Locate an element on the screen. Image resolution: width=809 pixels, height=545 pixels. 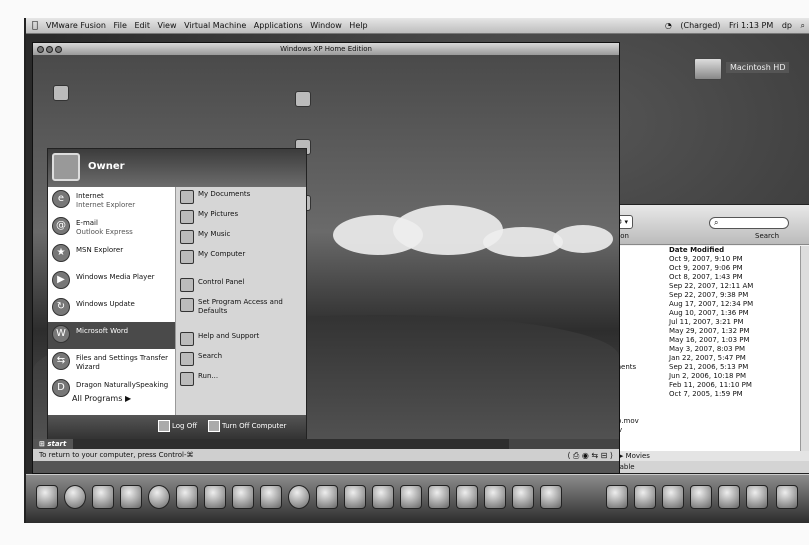
date-cell: Oct 7, 2005, 1:59 PM is located at coordinates (706, 394).